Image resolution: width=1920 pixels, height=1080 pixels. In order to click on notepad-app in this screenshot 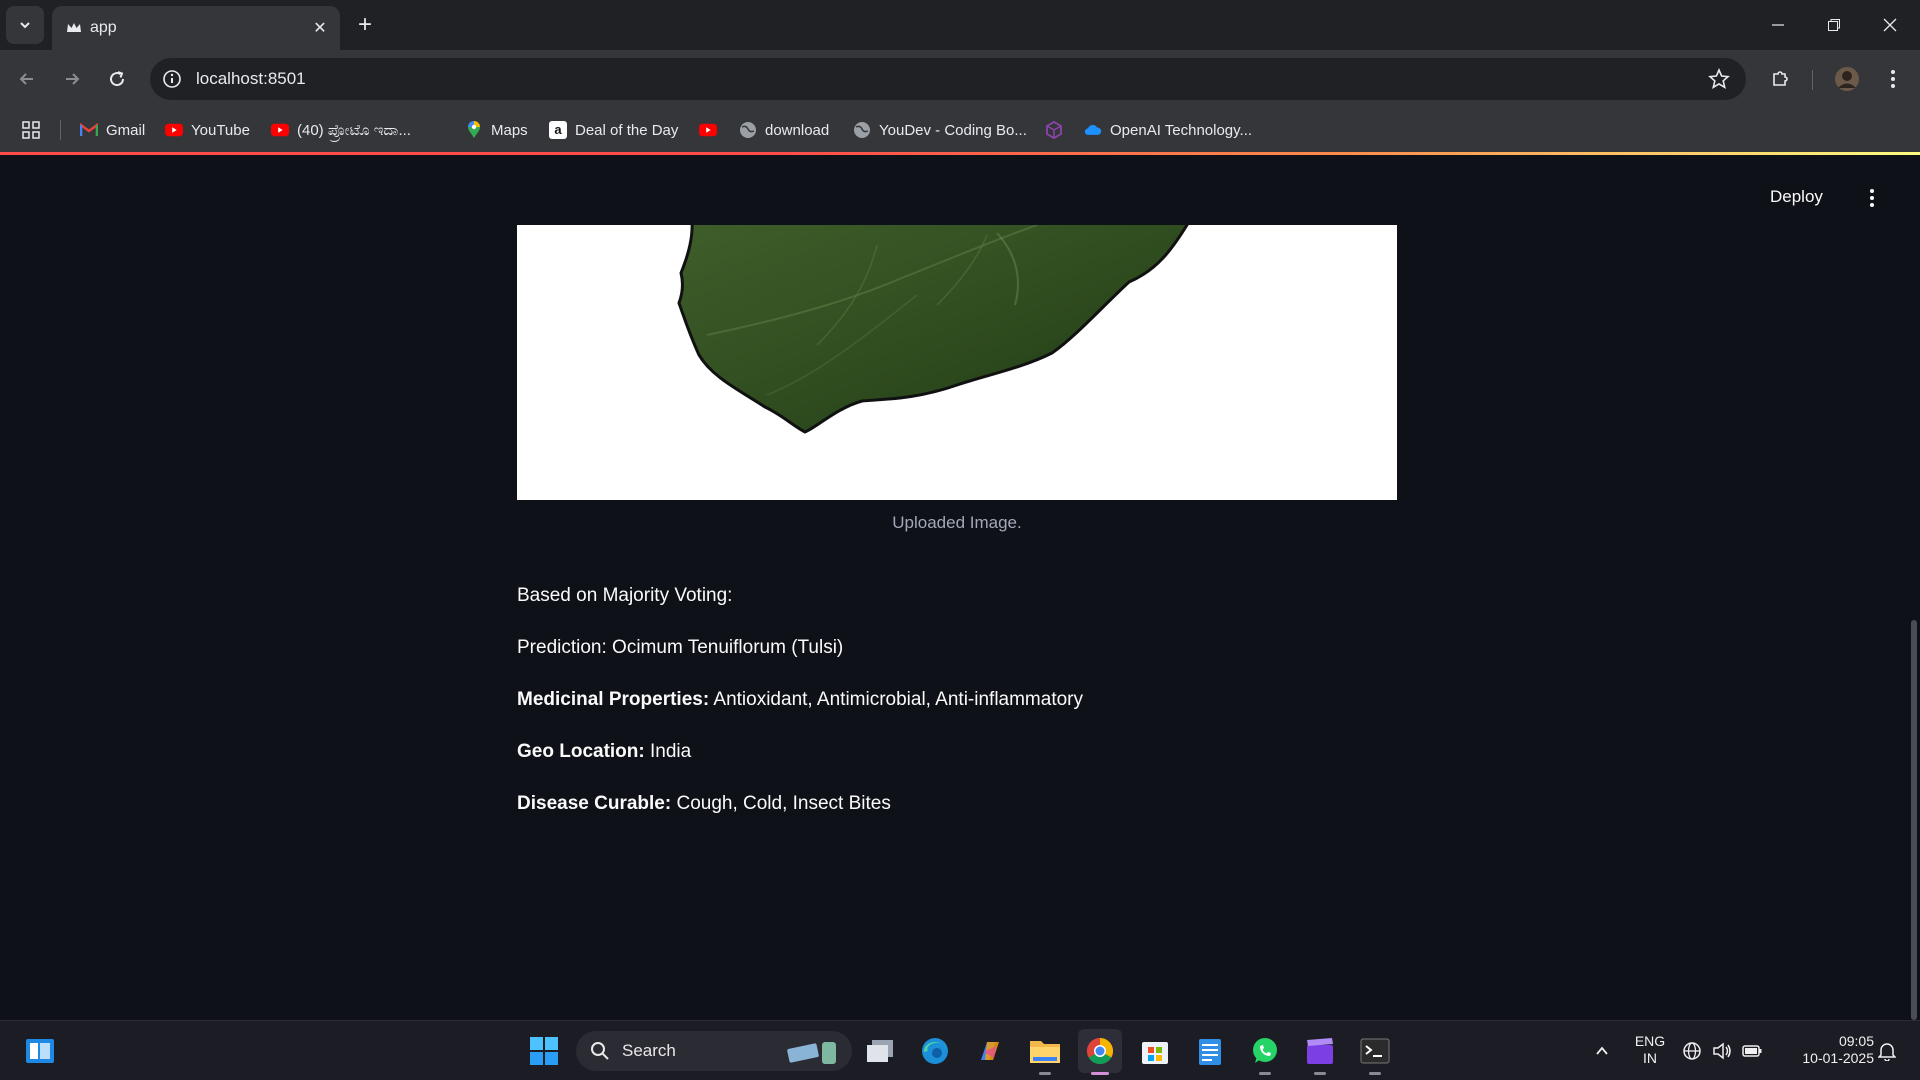, I will do `click(1210, 1051)`.